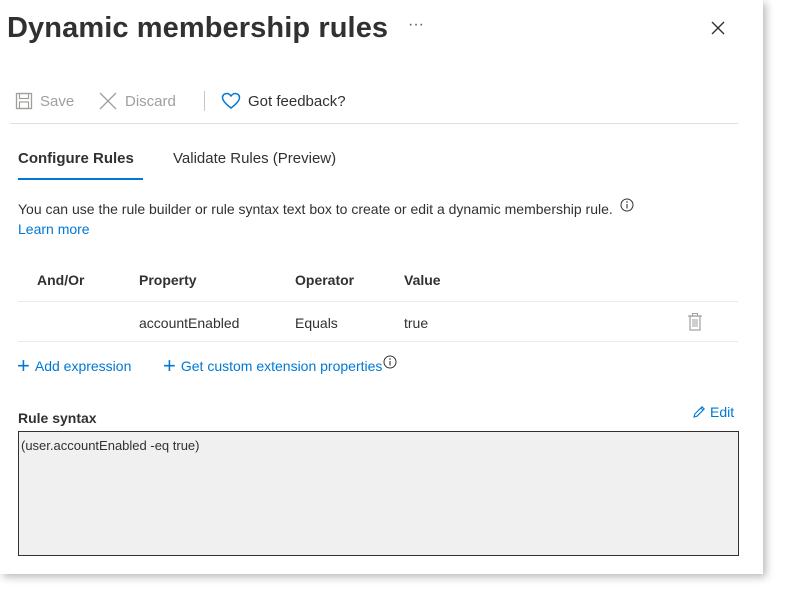  I want to click on custom-extension-link: + Get custom extension properties, so click(280, 365).